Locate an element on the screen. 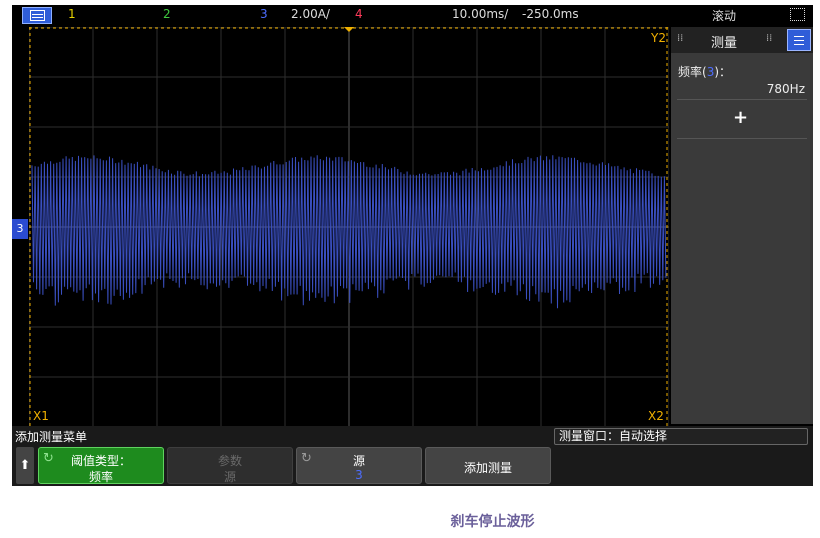 The width and height of the screenshot is (820, 538). threshold-type-softkey: ↻ 阈值类型： 频率 is located at coordinates (101, 465).